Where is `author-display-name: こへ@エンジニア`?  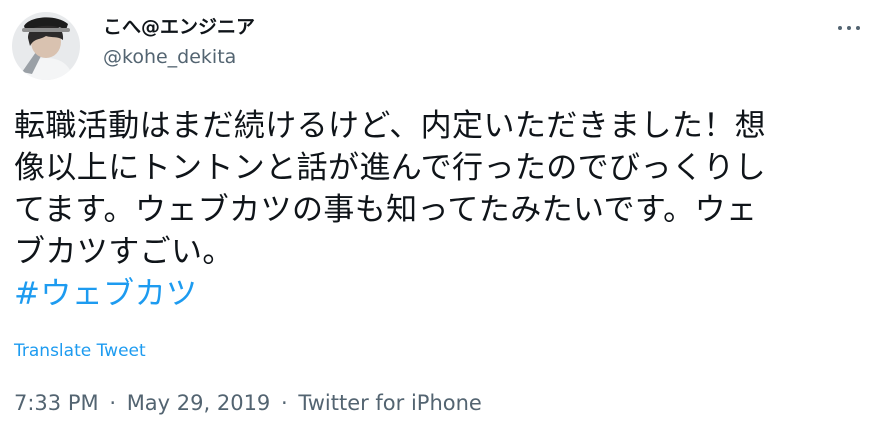 author-display-name: こへ@エンジニア is located at coordinates (179, 27).